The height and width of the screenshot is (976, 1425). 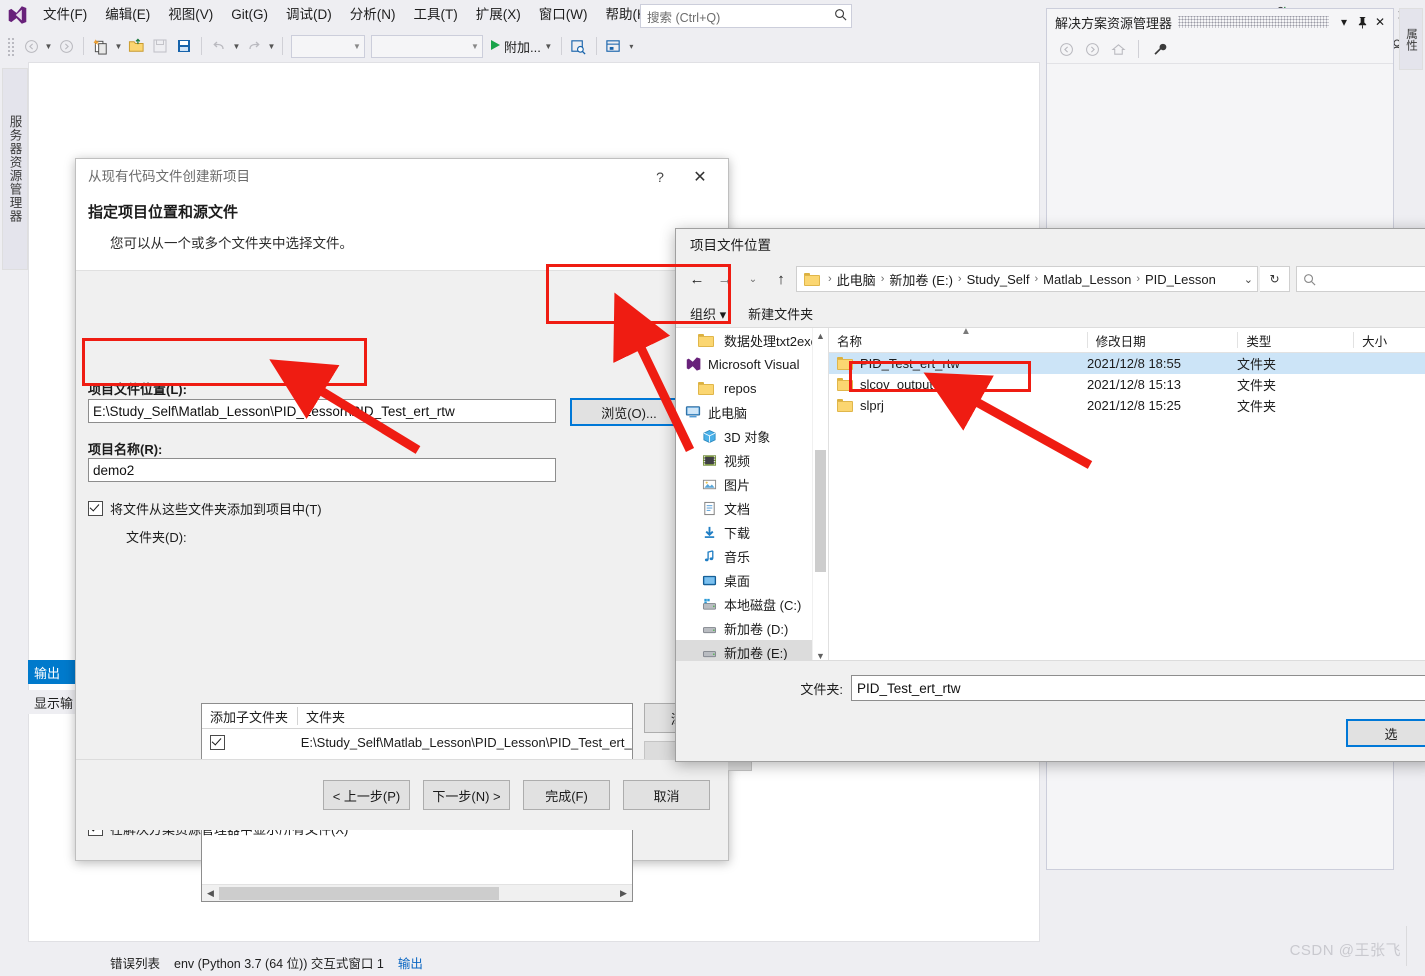 What do you see at coordinates (436, 15) in the screenshot?
I see `menu-tools: 工具(T)` at bounding box center [436, 15].